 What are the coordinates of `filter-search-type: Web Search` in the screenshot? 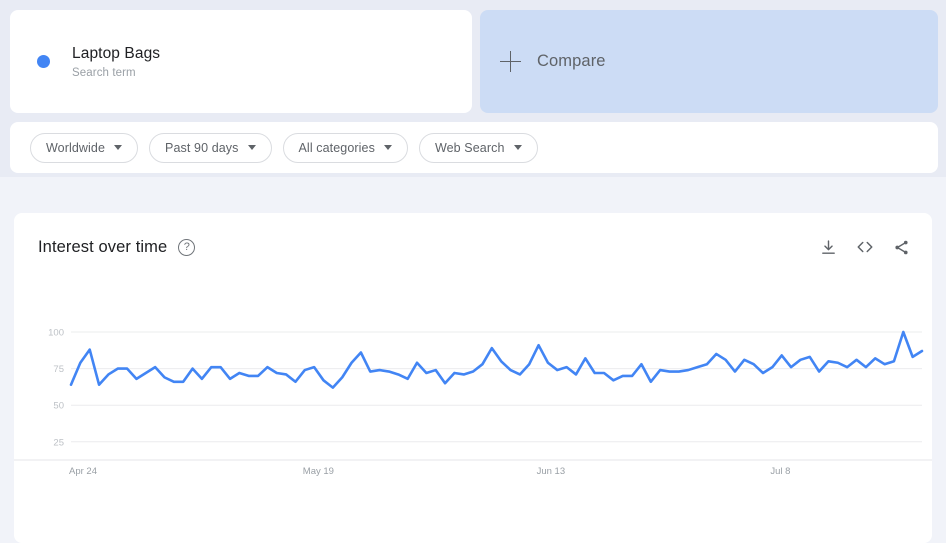 It's located at (478, 147).